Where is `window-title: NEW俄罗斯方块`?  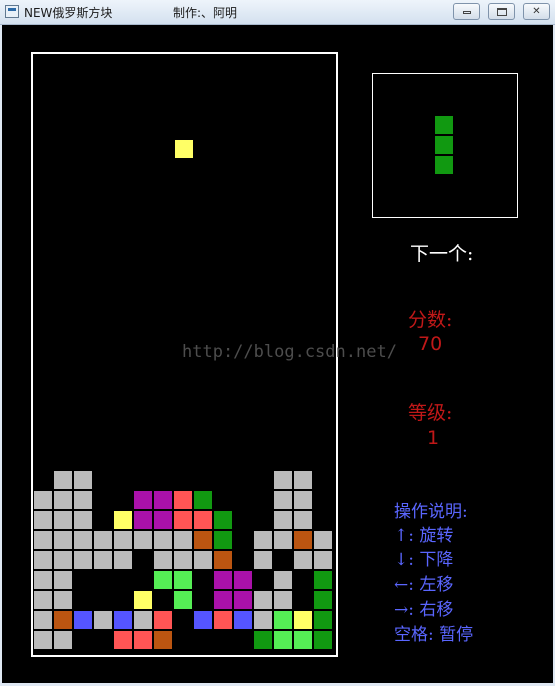 window-title: NEW俄罗斯方块 is located at coordinates (68, 13).